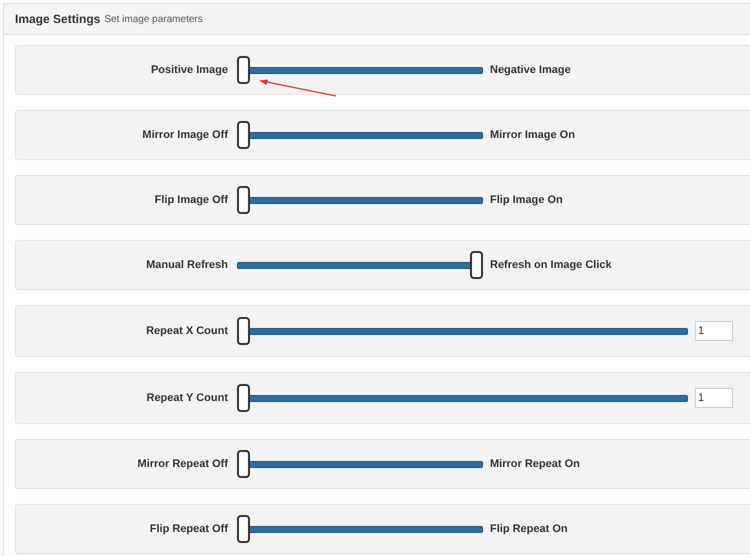  Describe the element at coordinates (153, 19) in the screenshot. I see `panel-subtitle: Set image parameters` at that location.